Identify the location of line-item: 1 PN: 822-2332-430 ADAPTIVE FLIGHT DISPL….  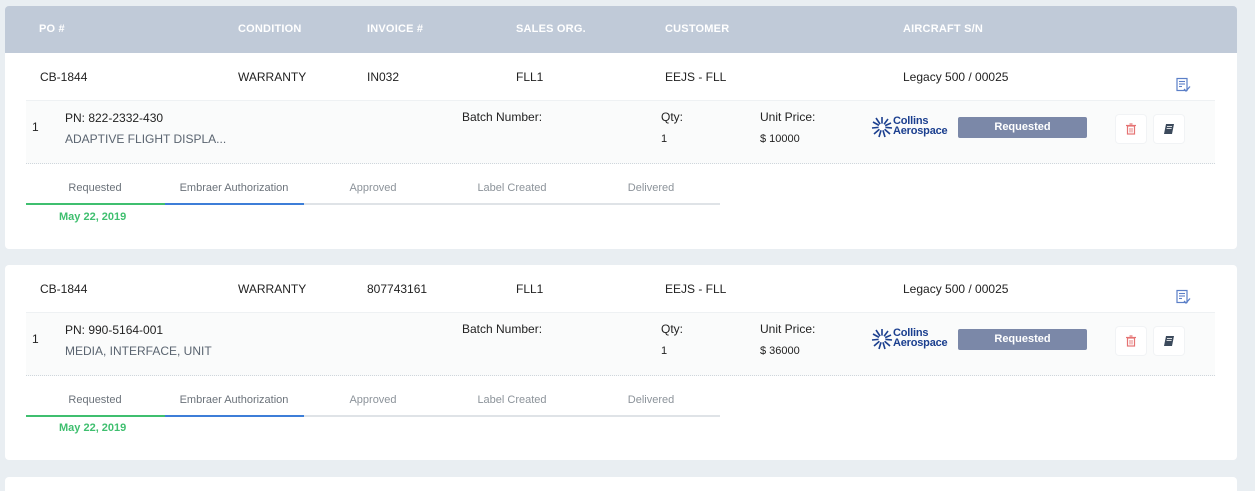
(620, 132).